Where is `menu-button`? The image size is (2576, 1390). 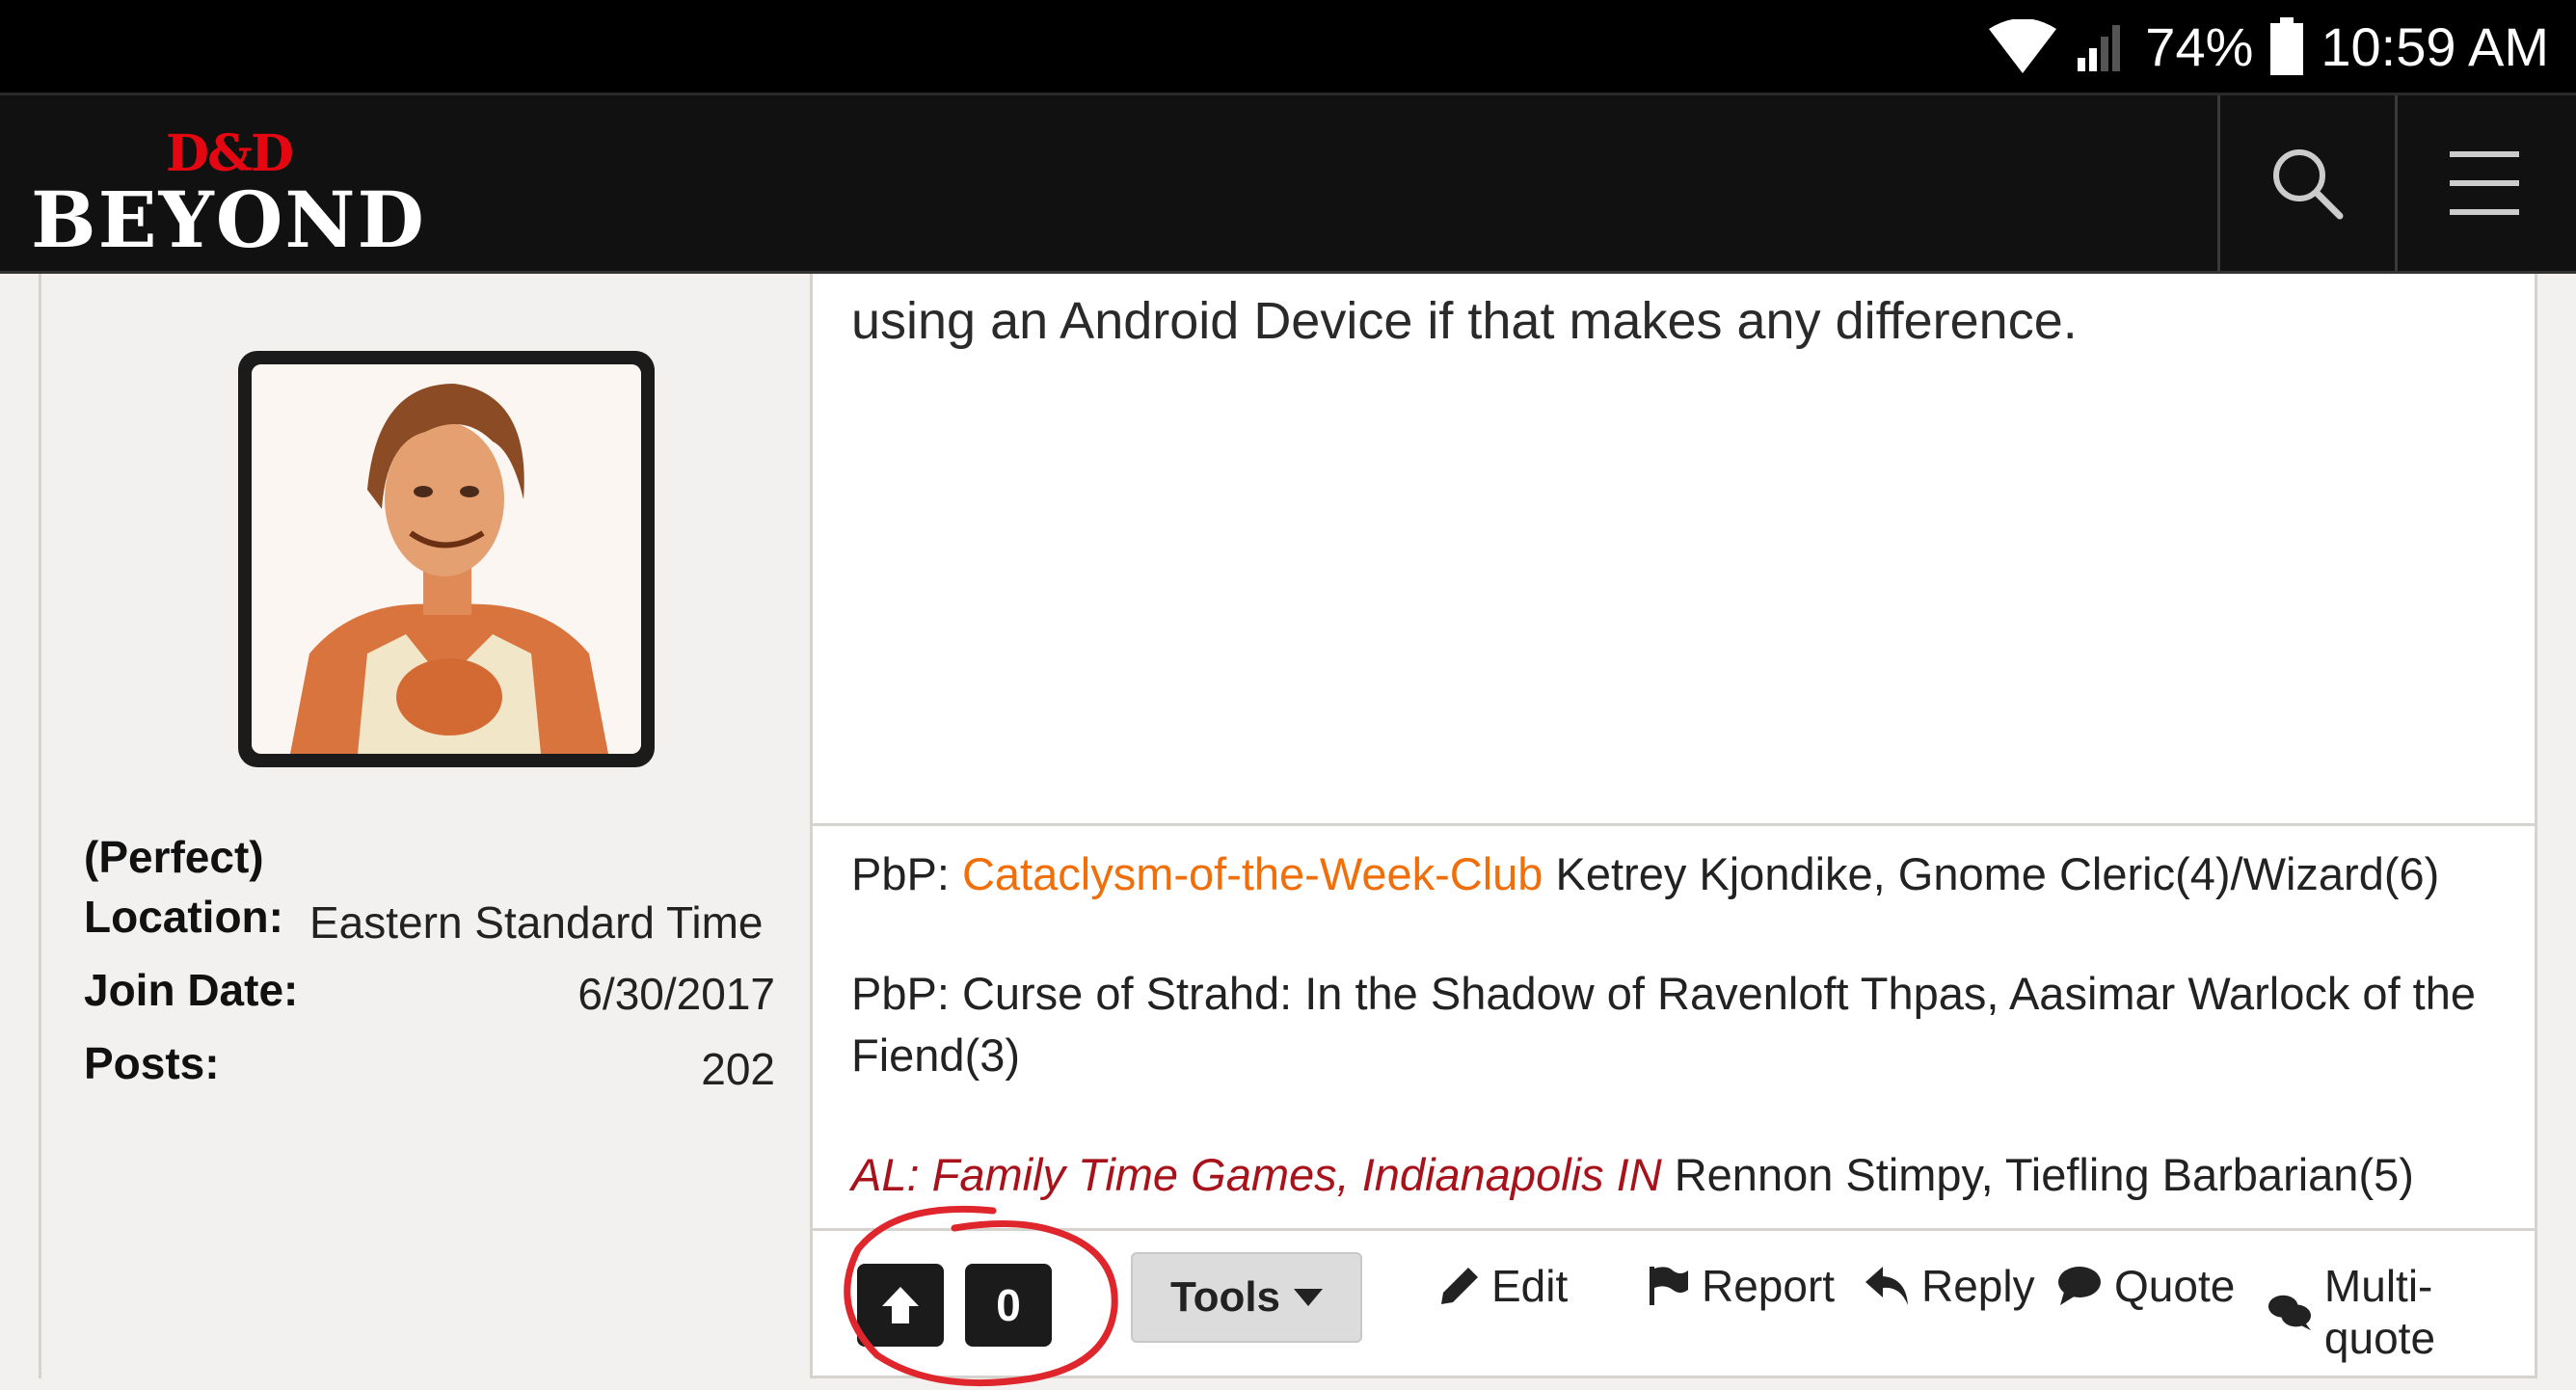 menu-button is located at coordinates (2483, 183).